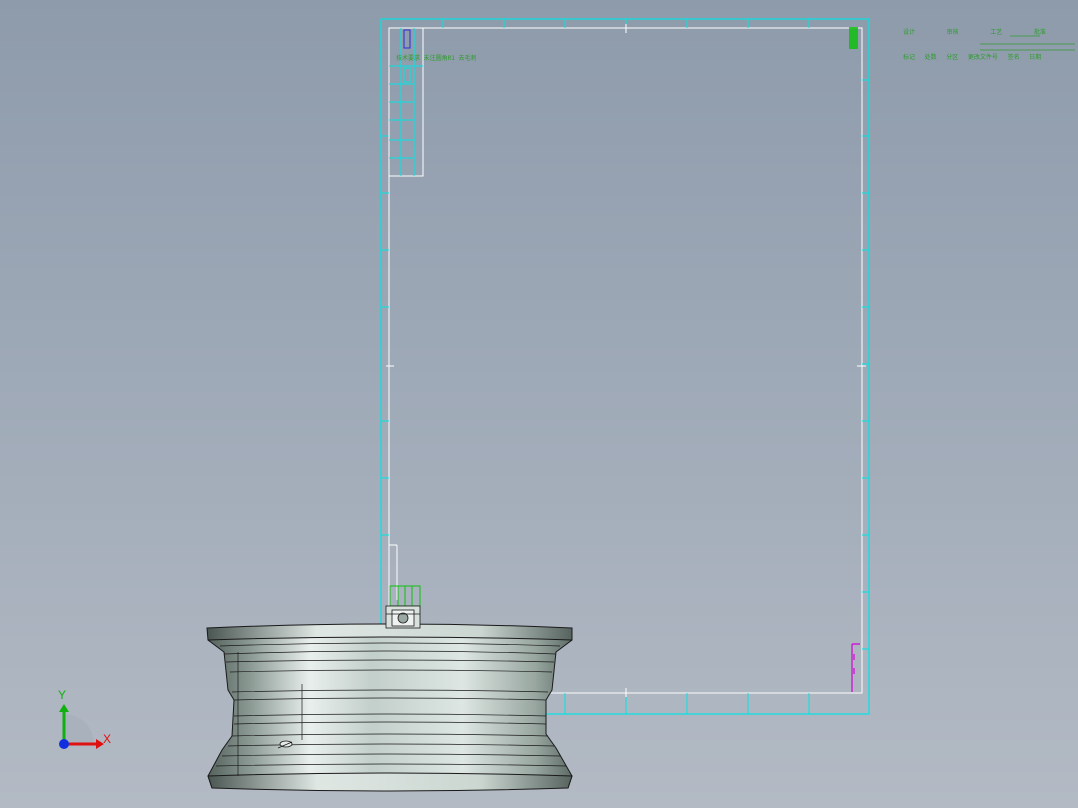  I want to click on zone-ticks-bottom, so click(687, 703).